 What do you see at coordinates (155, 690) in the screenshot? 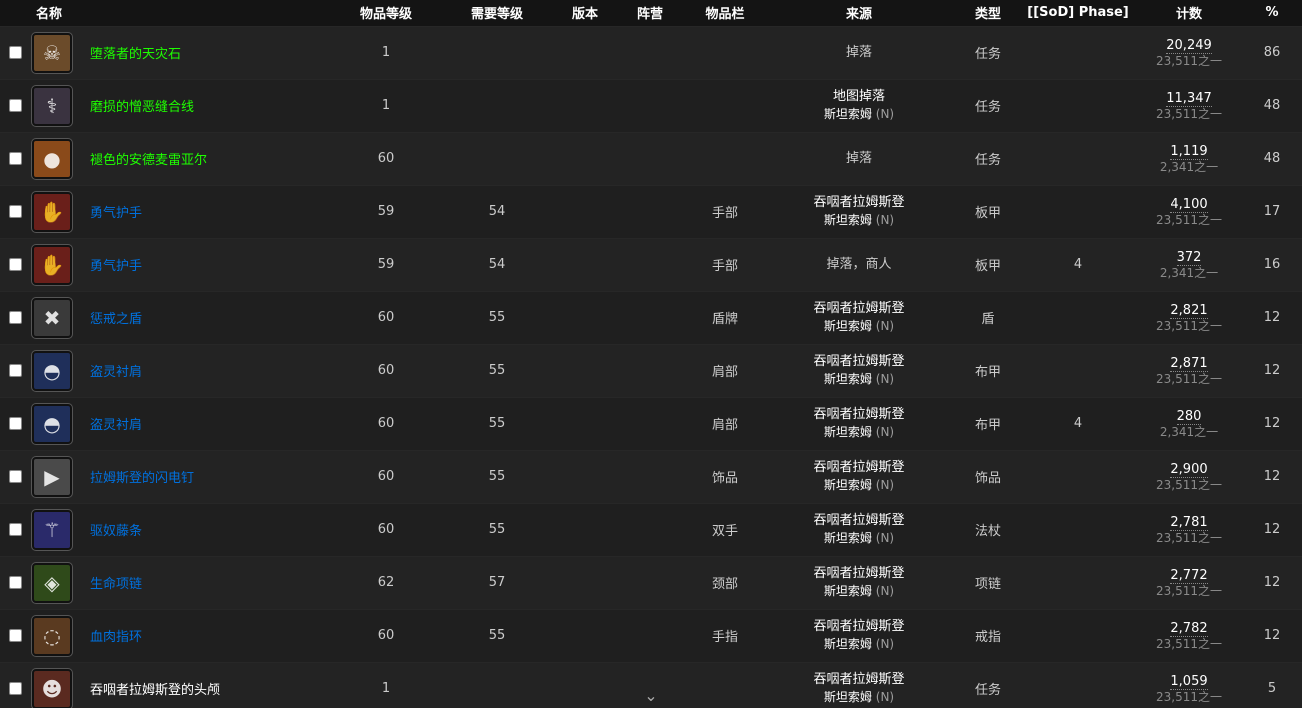
I see `item-name-link: 吞咽者拉姆斯登的头颅` at bounding box center [155, 690].